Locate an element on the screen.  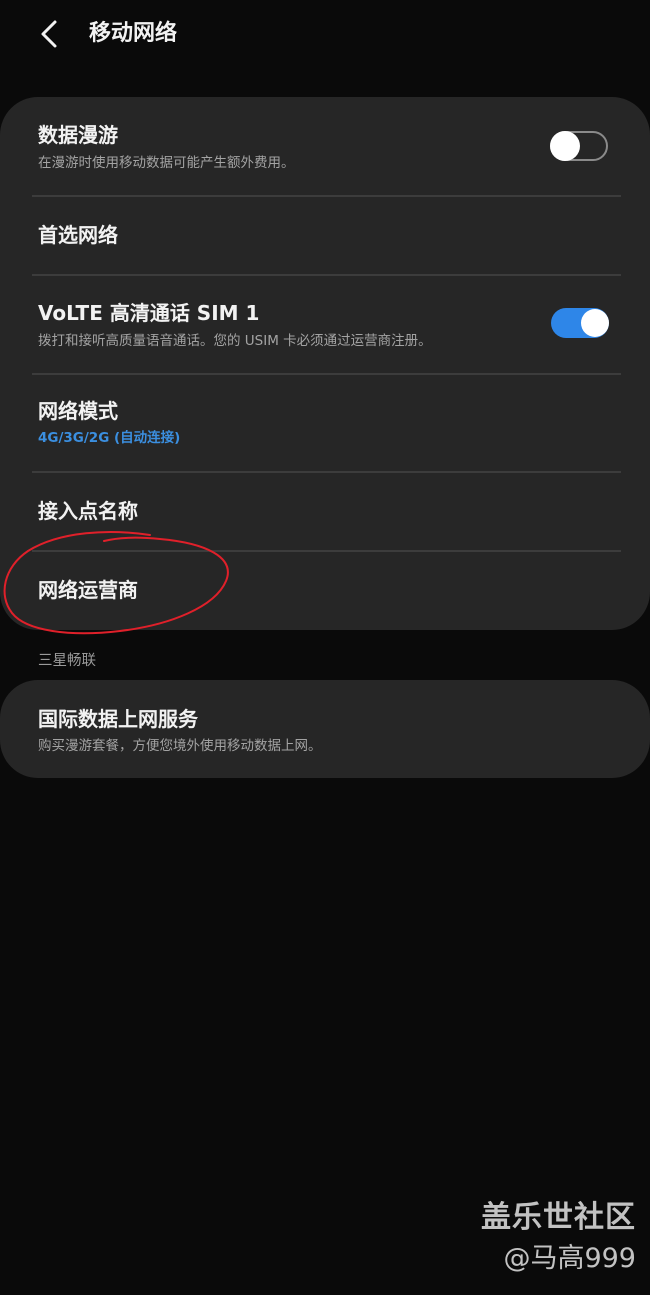
watermark-community: 盖乐世社区 is located at coordinates (558, 1217).